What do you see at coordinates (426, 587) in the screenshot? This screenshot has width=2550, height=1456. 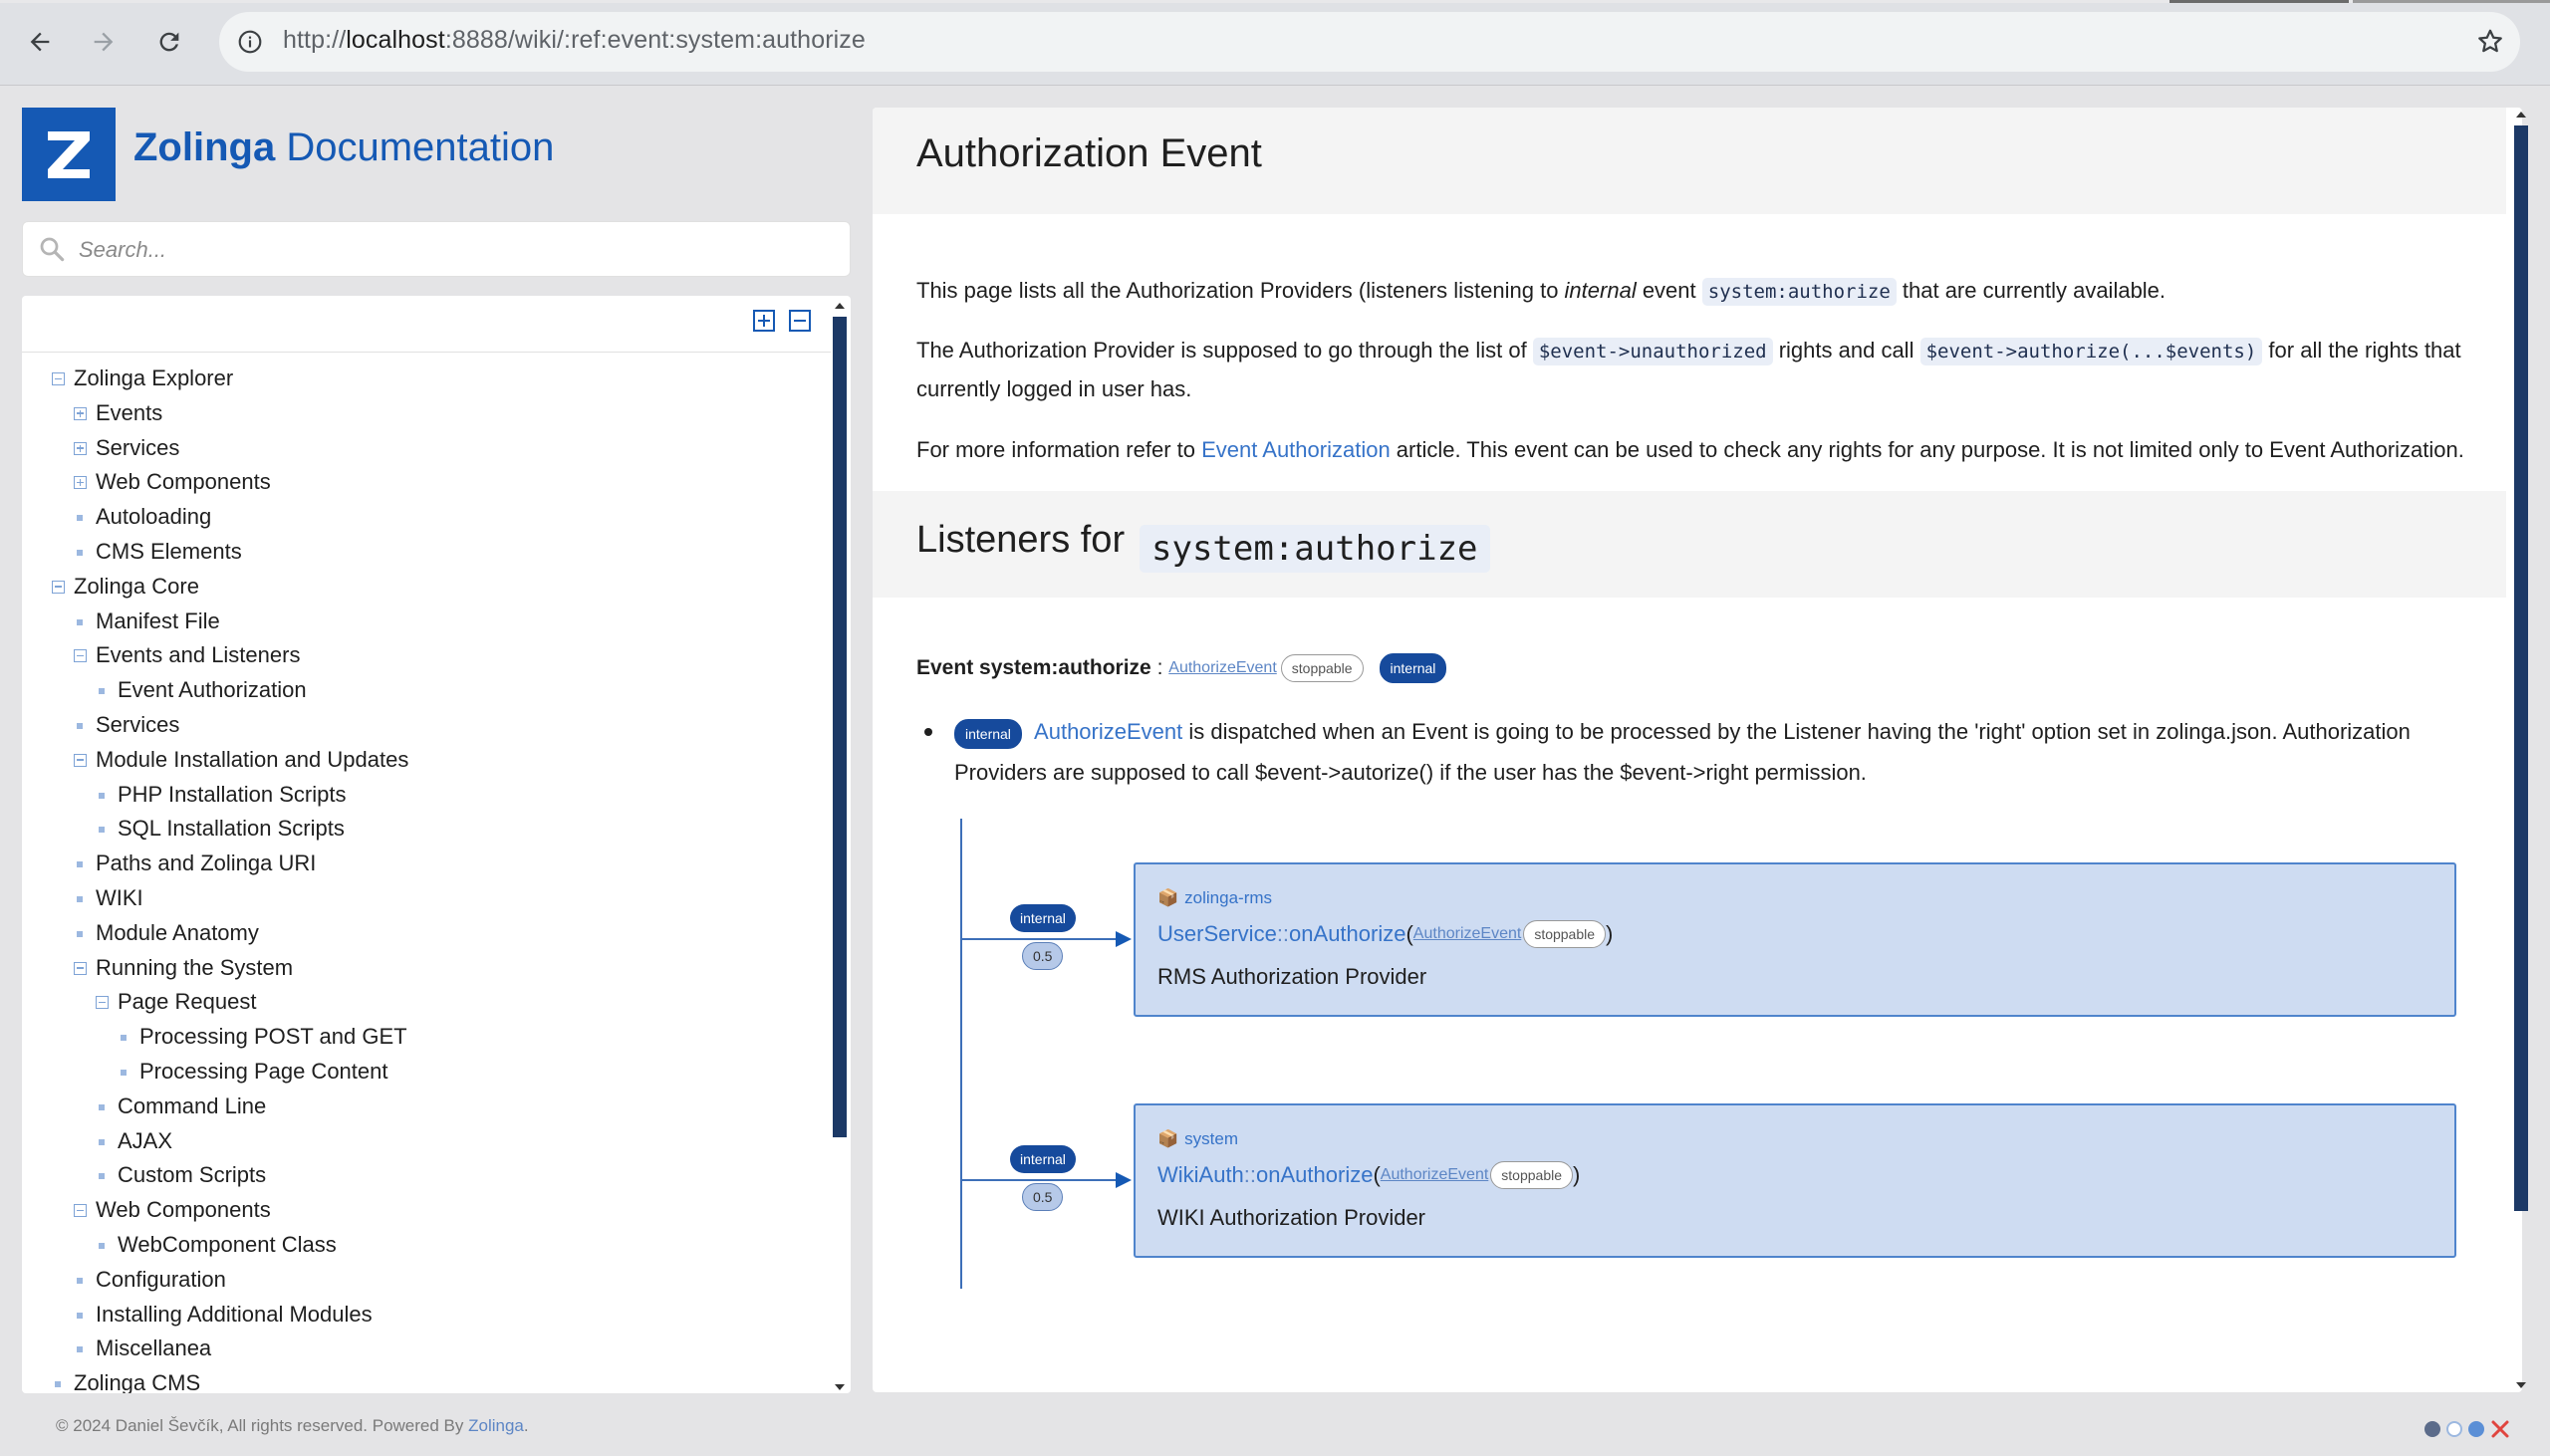 I see `tree-item: Zolinga Core` at bounding box center [426, 587].